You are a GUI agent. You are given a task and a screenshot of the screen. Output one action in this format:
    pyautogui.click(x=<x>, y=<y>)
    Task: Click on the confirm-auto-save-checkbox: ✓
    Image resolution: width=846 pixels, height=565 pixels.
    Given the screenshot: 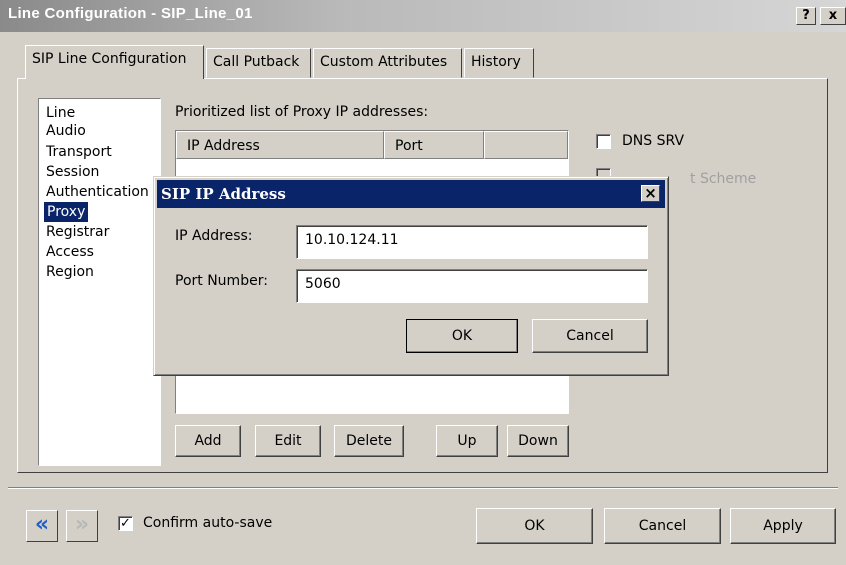 What is the action you would take?
    pyautogui.click(x=125, y=523)
    